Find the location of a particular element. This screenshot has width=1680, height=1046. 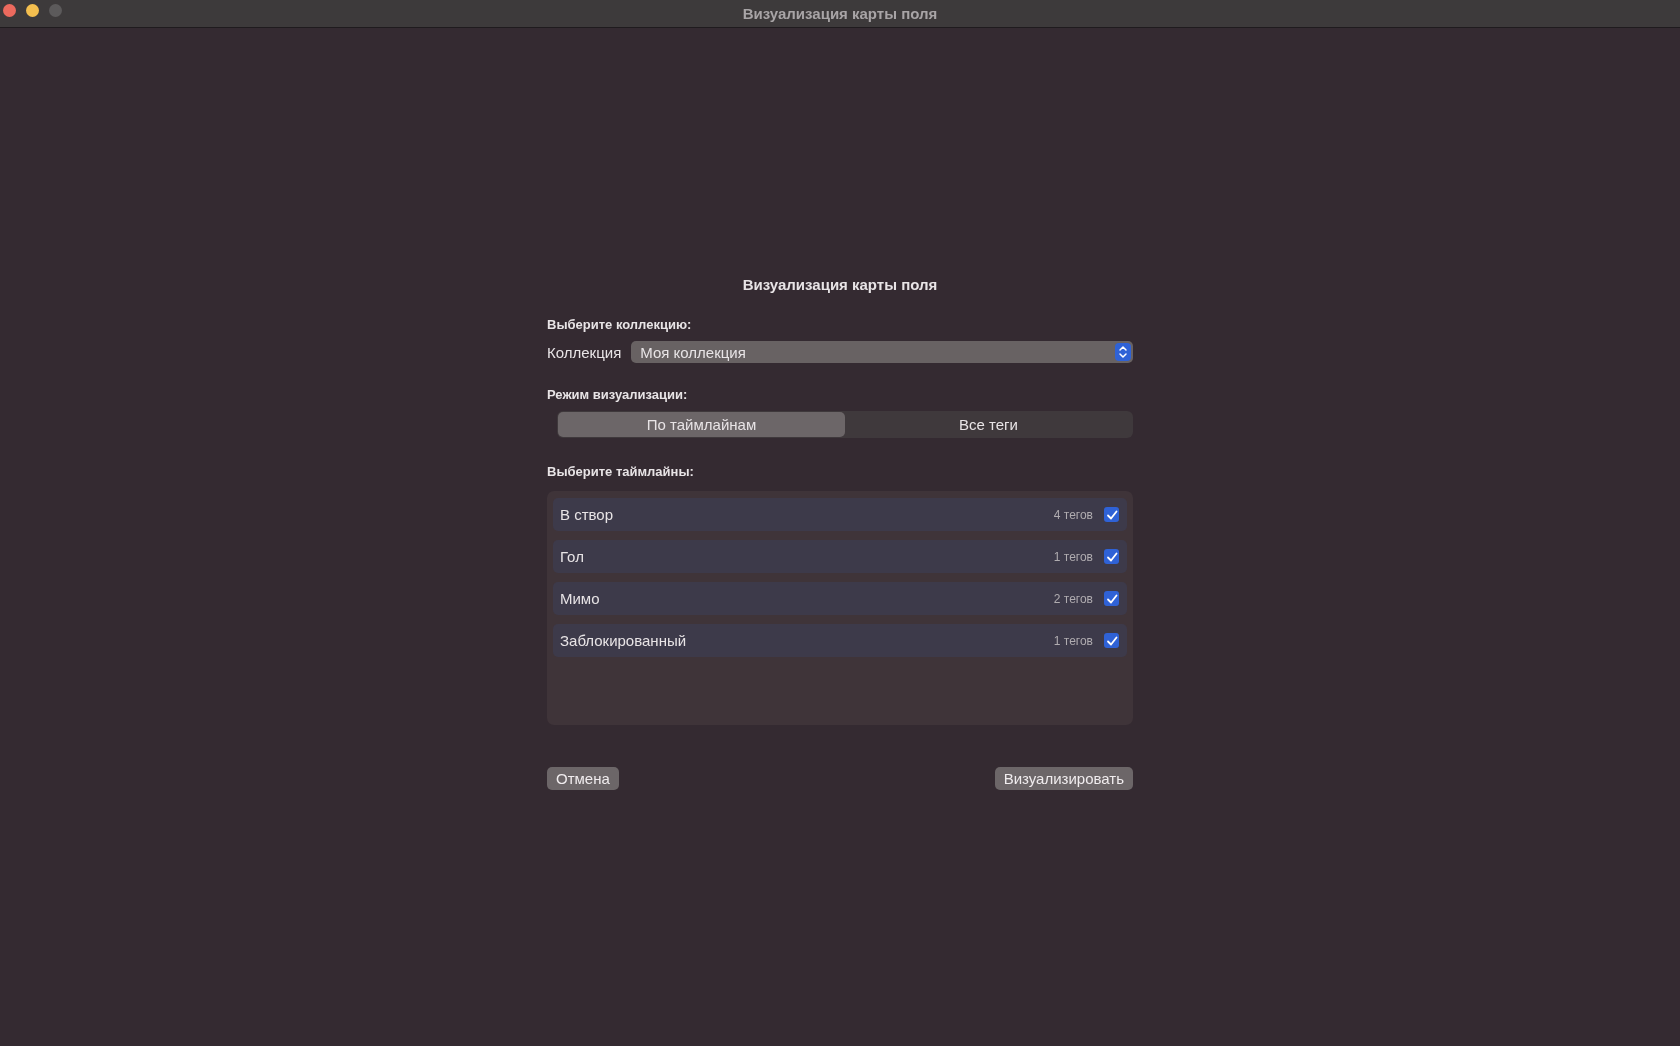

timeline-row: Гол 1 тегов is located at coordinates (840, 556).